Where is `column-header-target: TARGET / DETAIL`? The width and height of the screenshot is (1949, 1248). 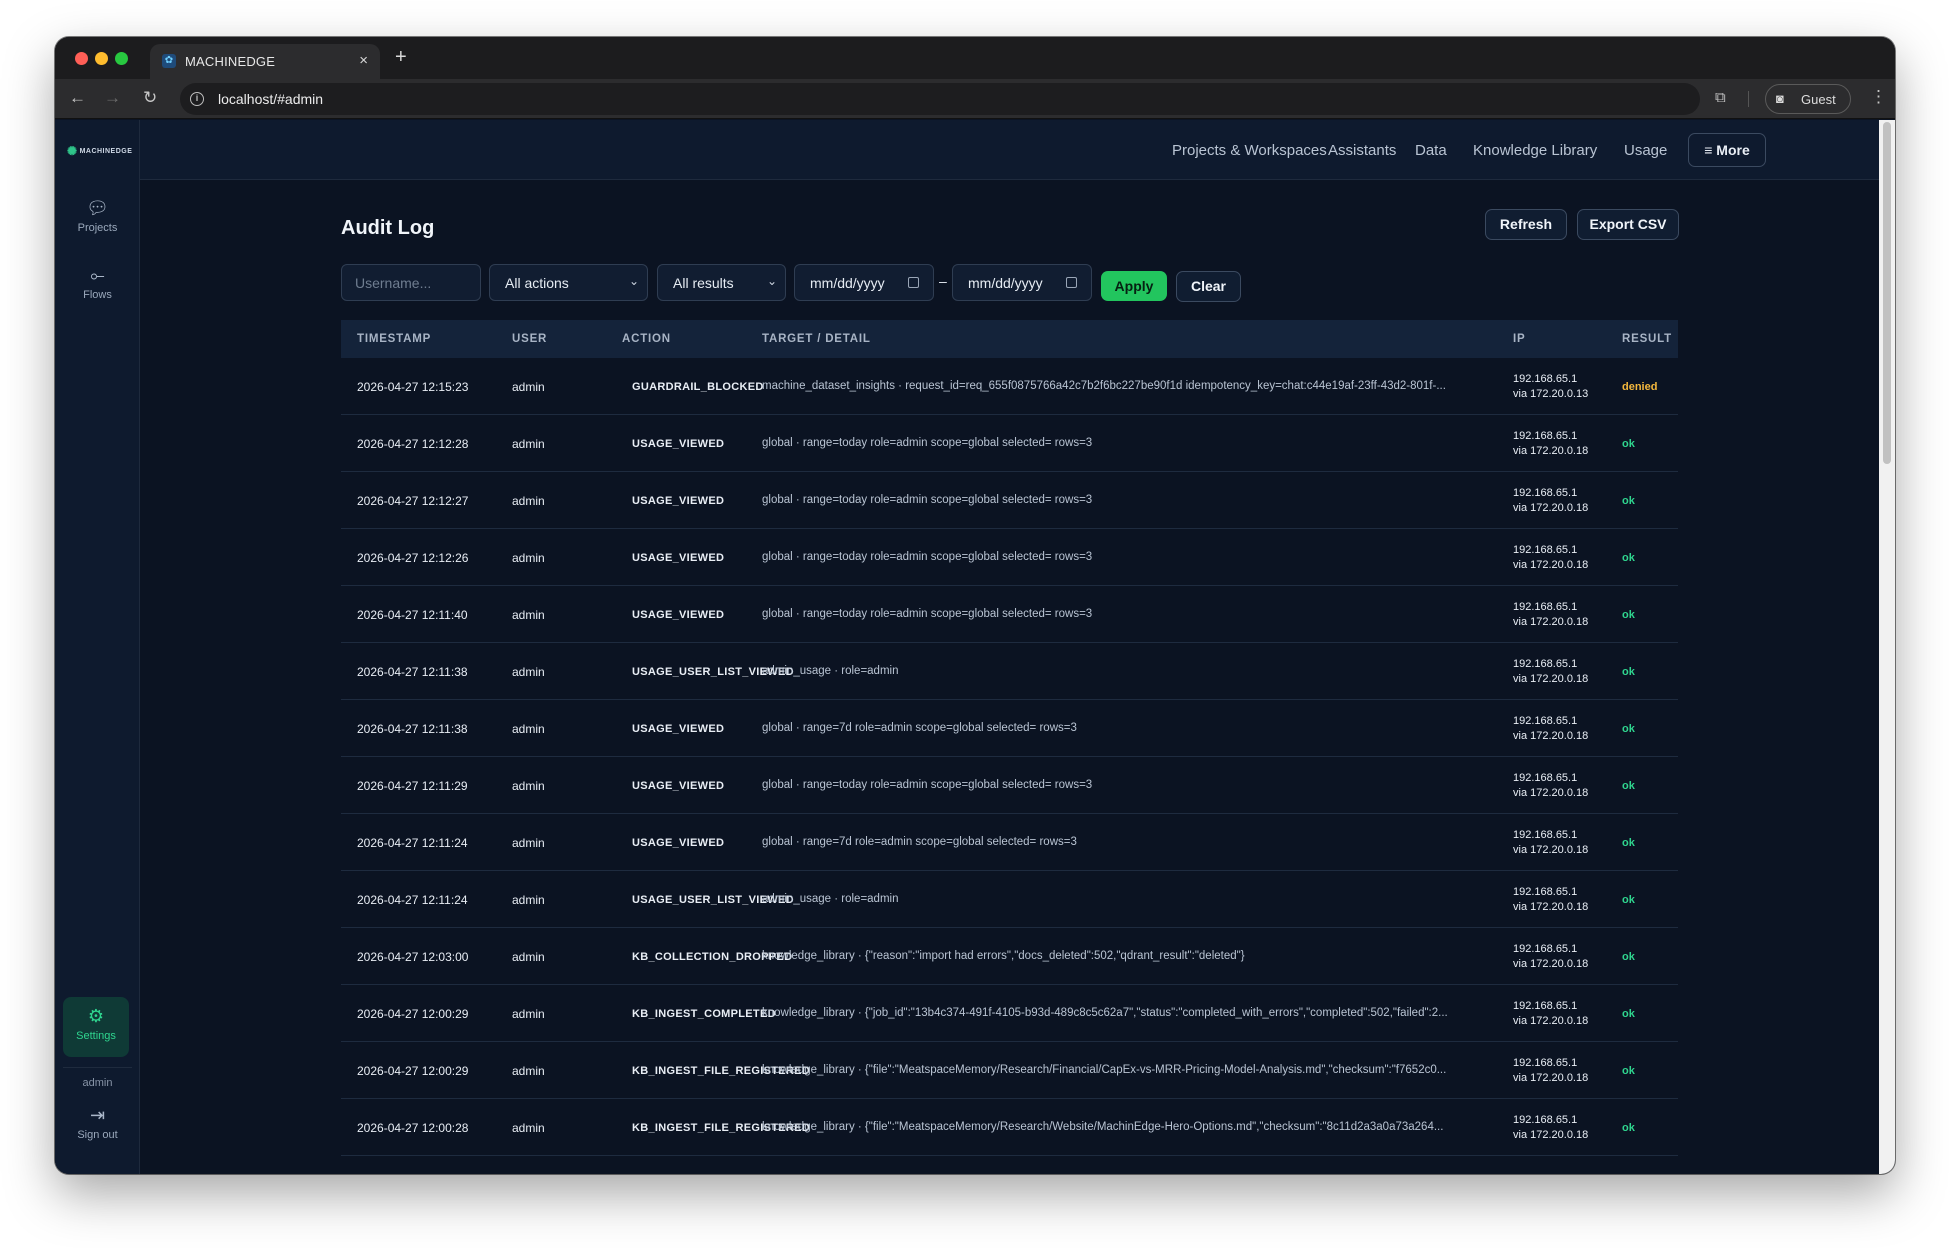
column-header-target: TARGET / DETAIL is located at coordinates (816, 339).